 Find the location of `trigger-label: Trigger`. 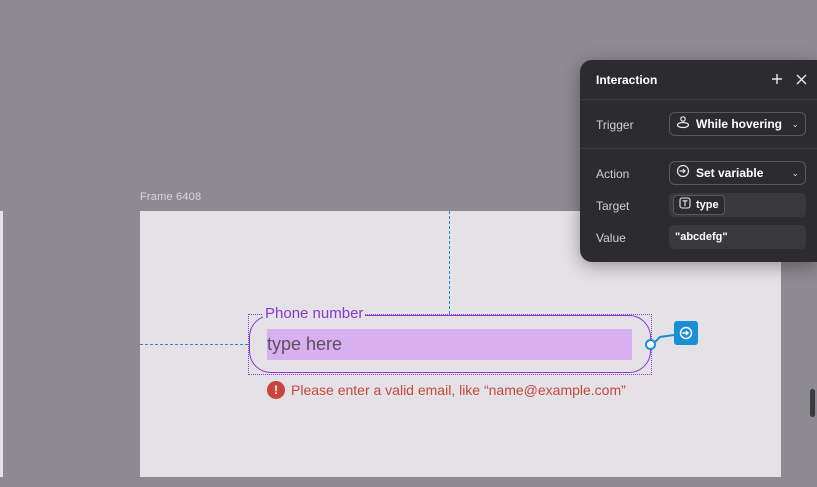

trigger-label: Trigger is located at coordinates (615, 125).